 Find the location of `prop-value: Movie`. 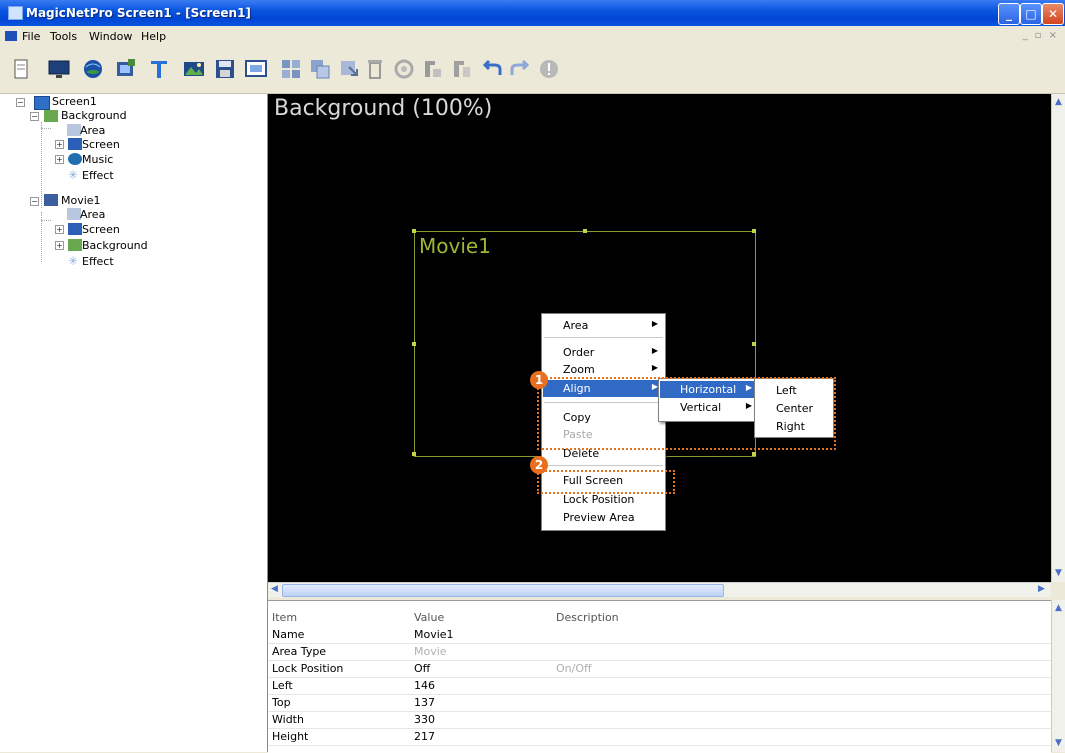

prop-value: Movie is located at coordinates (430, 651).